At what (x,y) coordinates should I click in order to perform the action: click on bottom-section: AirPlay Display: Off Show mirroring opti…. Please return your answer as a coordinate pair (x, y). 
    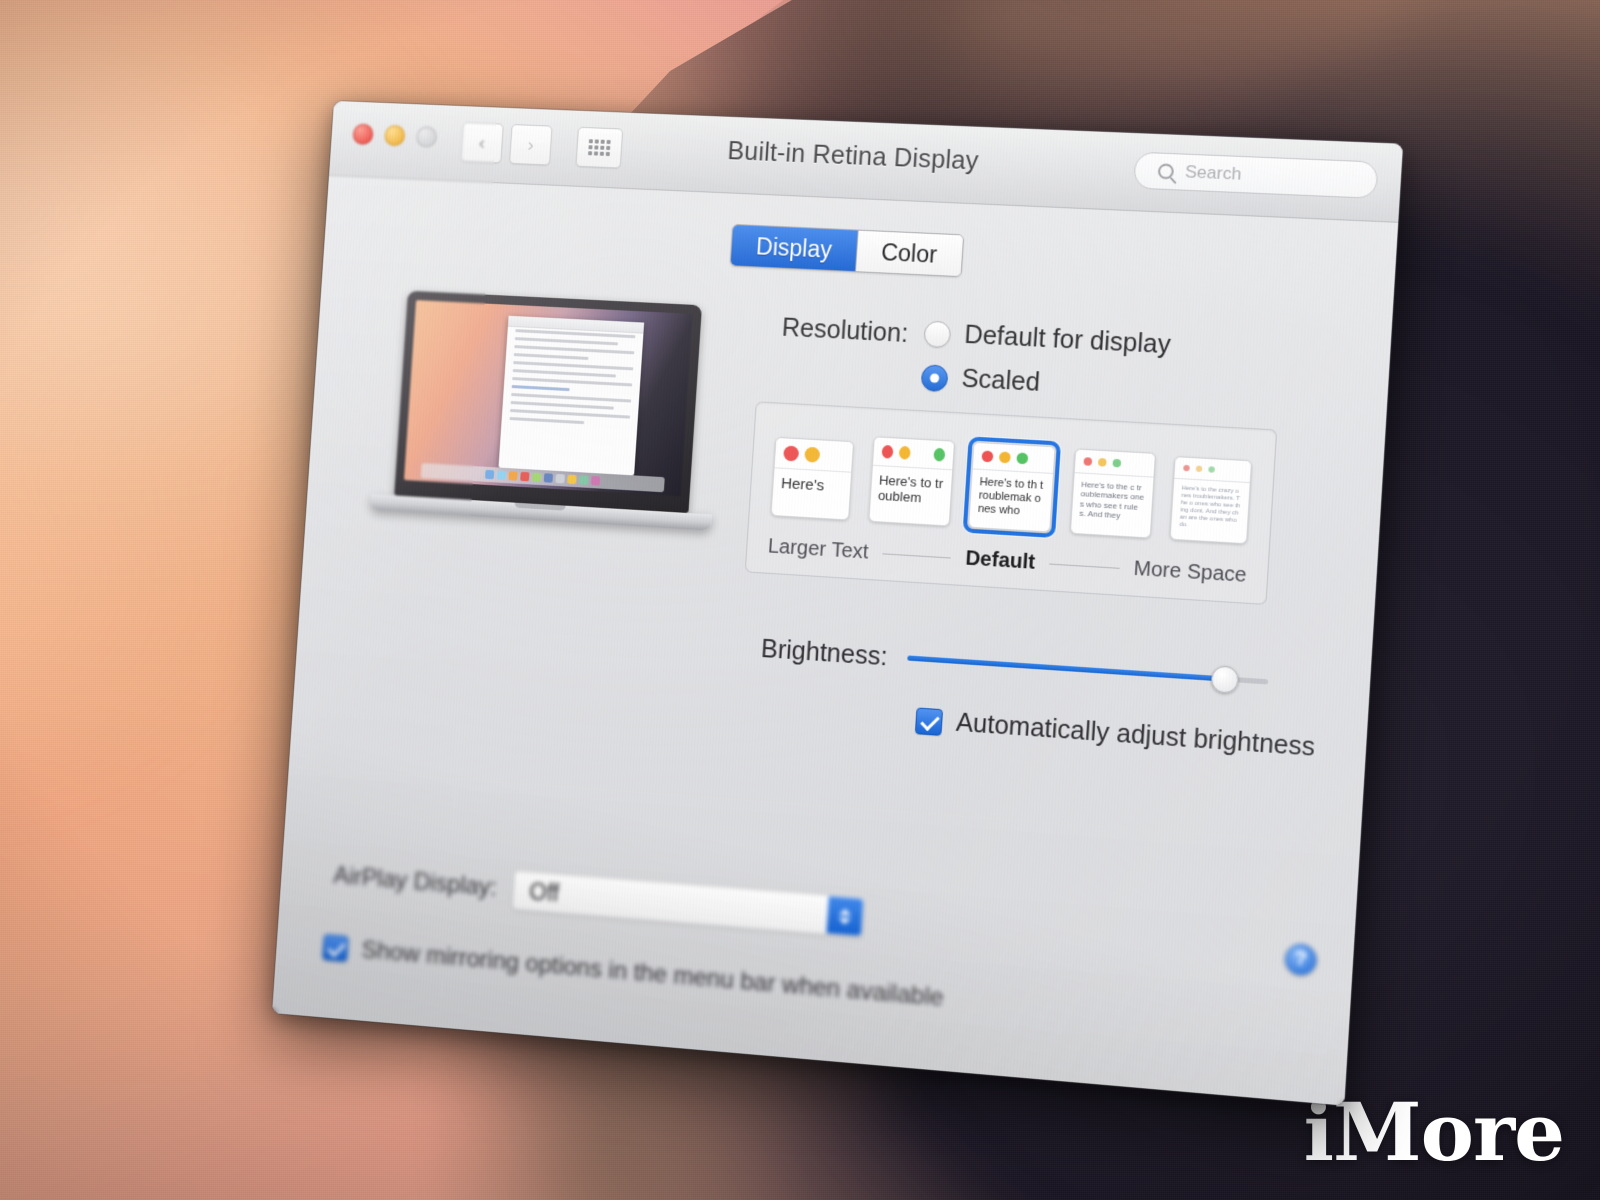
    Looking at the image, I should click on (813, 948).